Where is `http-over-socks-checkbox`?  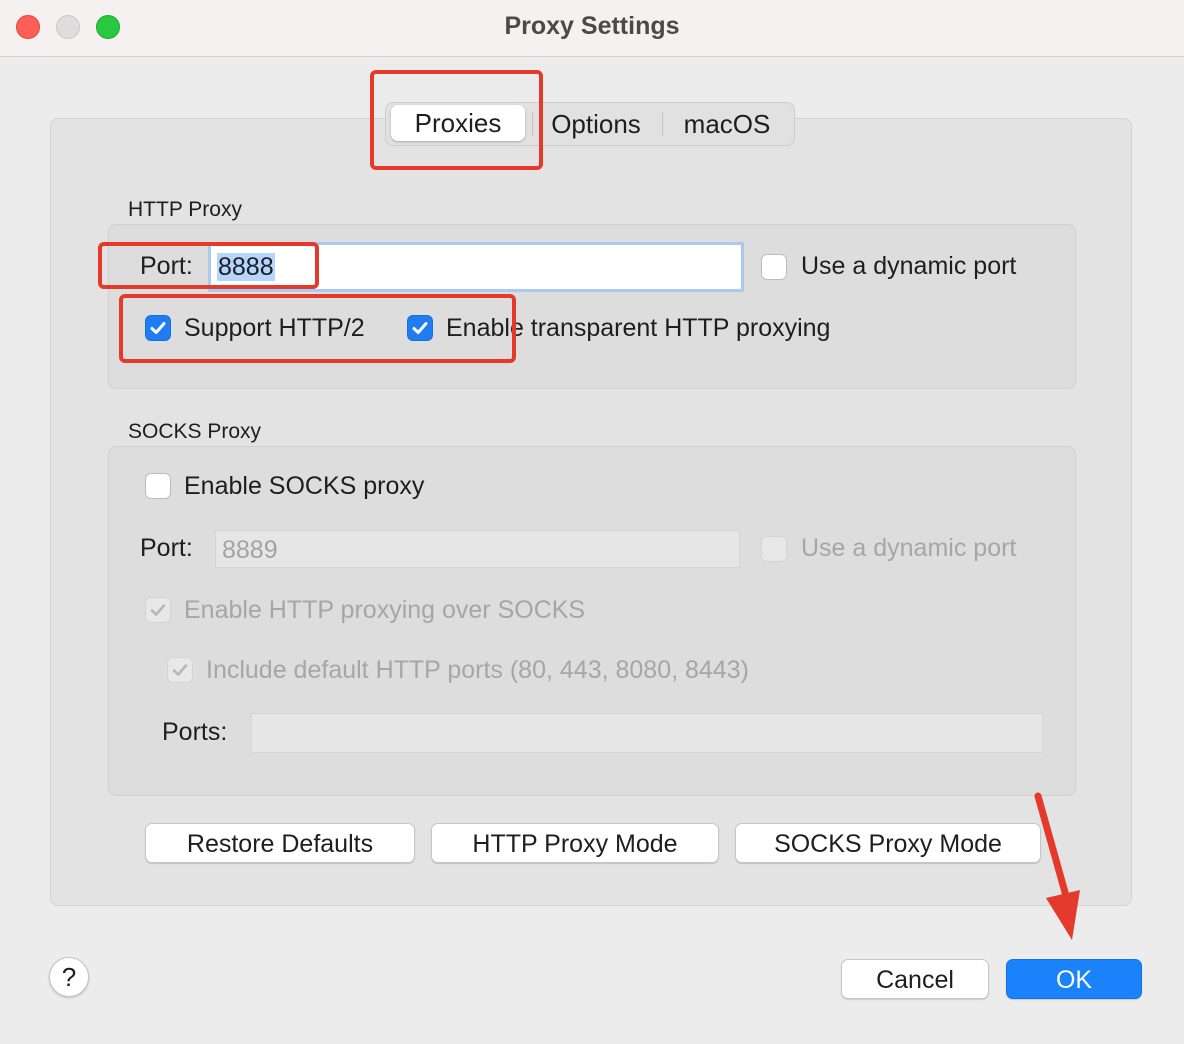
http-over-socks-checkbox is located at coordinates (158, 610).